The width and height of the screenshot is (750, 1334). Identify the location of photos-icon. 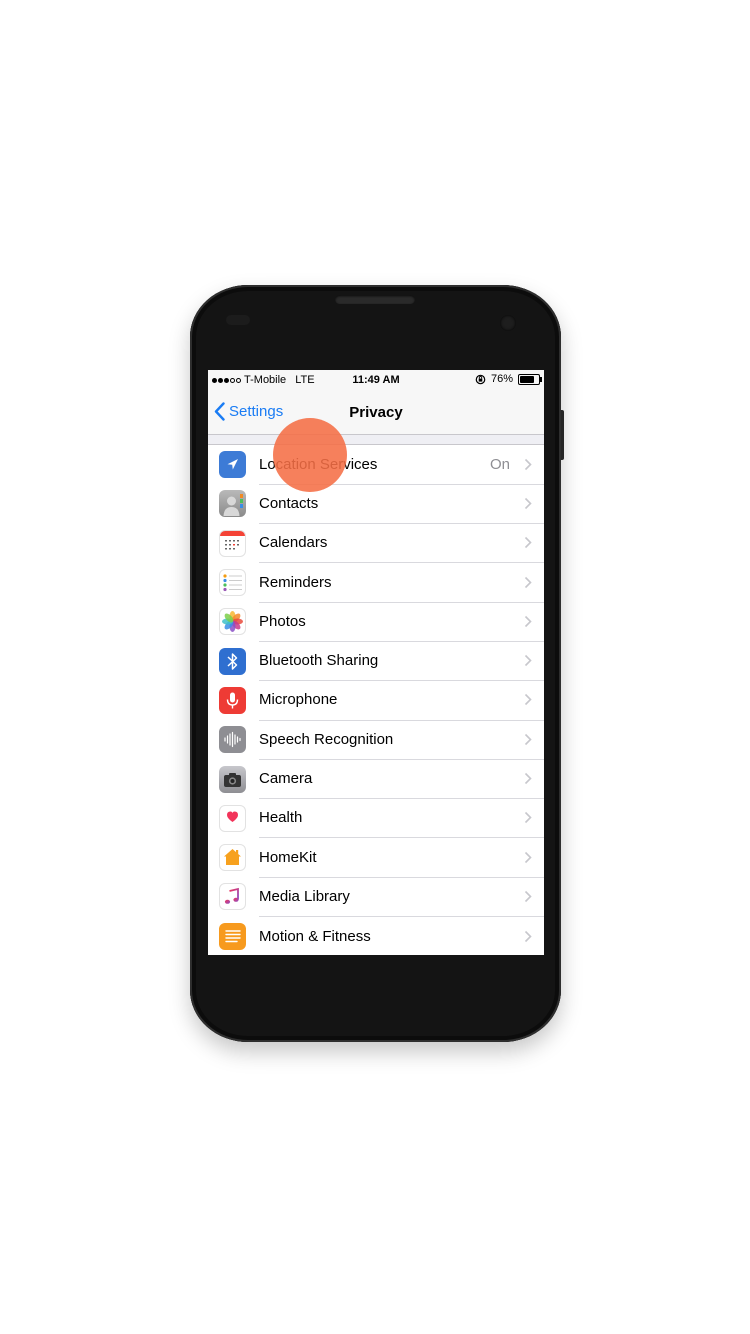
(232, 622).